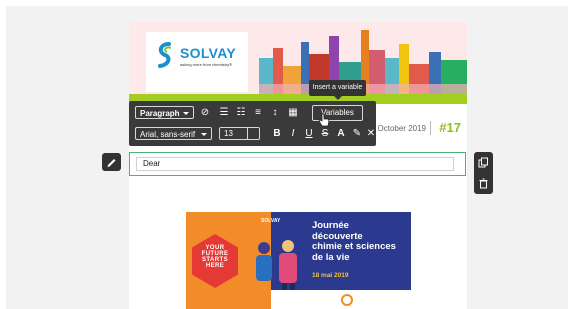 The image size is (578, 309). I want to click on clear-format-icon: ⊘, so click(205, 113).